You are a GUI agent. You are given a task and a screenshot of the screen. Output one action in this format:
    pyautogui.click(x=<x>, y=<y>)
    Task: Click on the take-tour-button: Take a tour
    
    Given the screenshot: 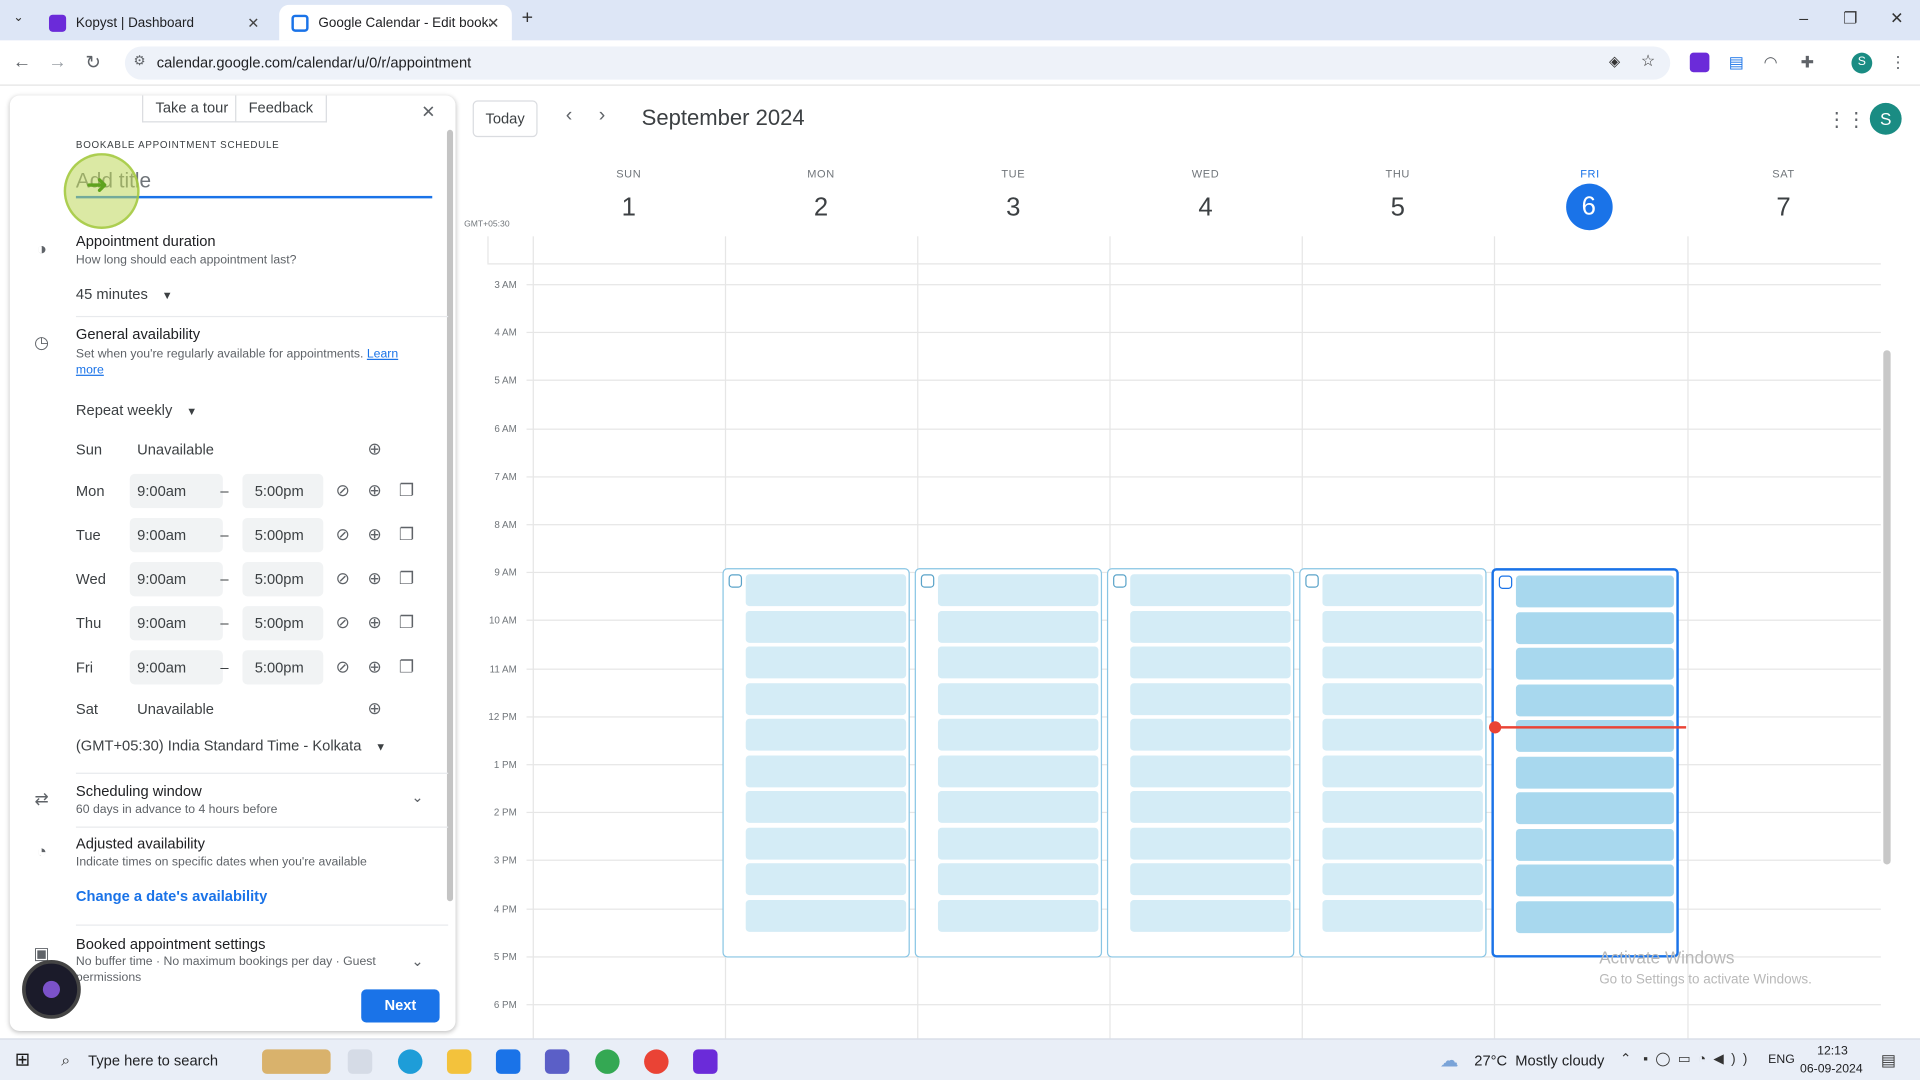 What is the action you would take?
    pyautogui.click(x=192, y=109)
    